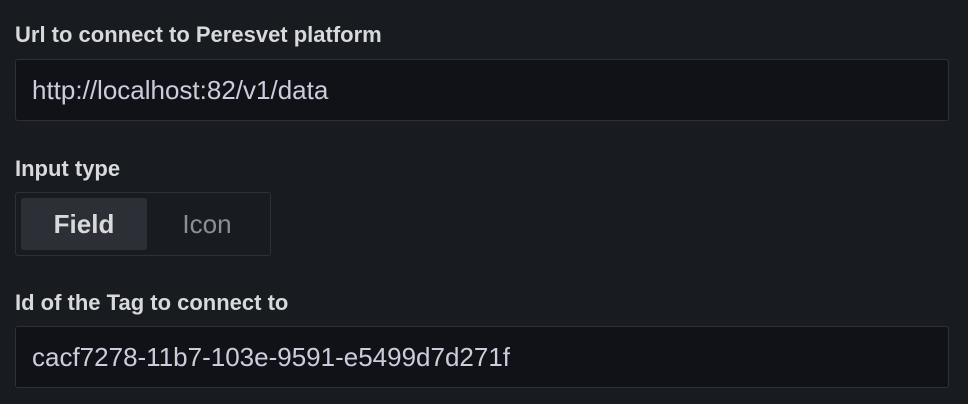  I want to click on input-type-option-field: Field, so click(84, 224).